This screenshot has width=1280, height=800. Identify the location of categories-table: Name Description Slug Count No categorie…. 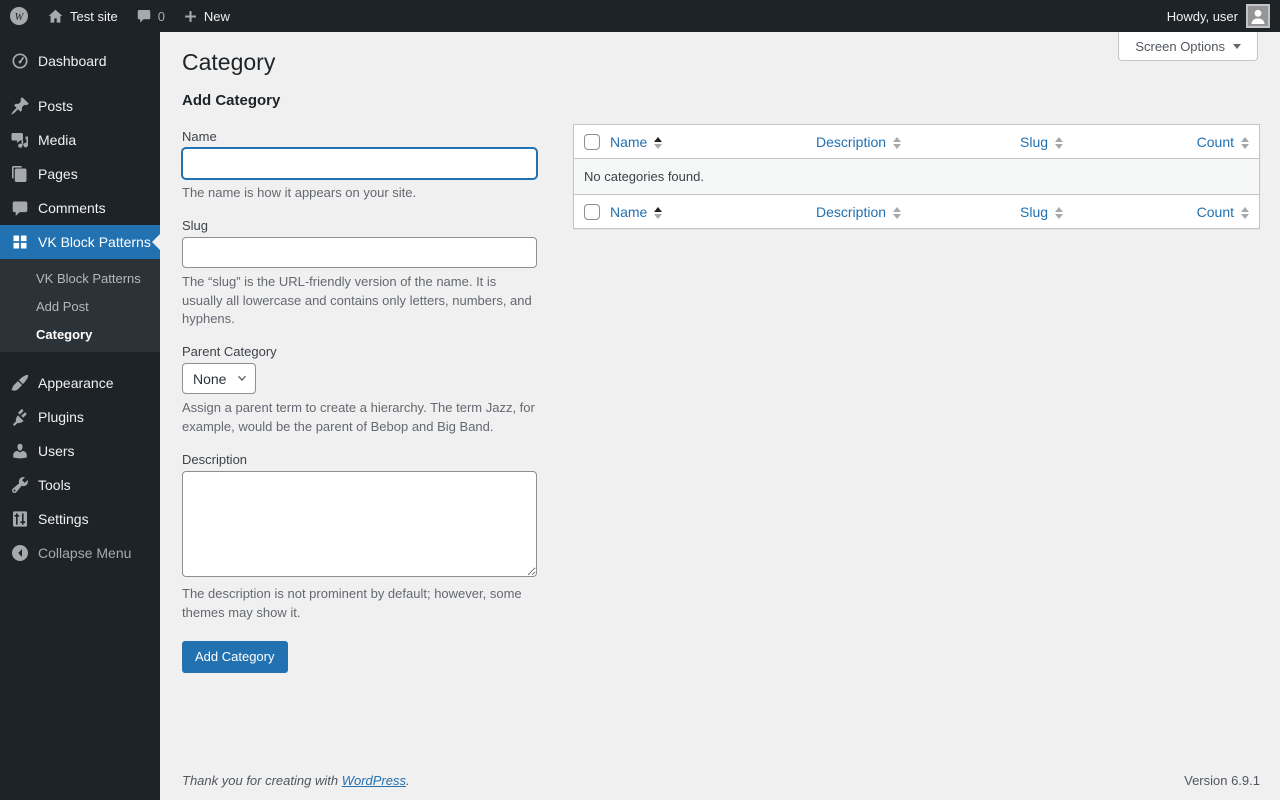
(916, 176).